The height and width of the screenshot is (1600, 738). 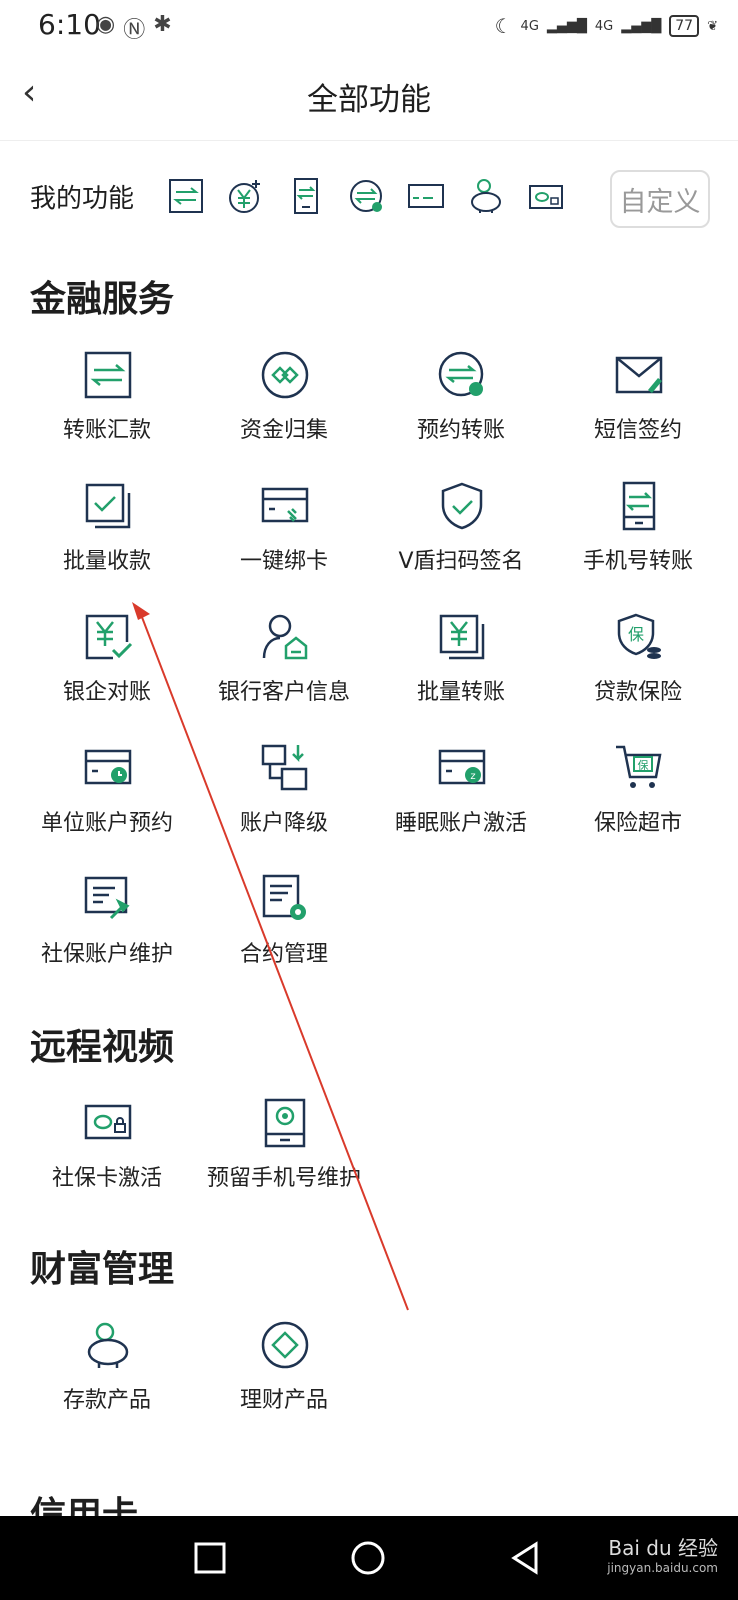 I want to click on loan-insurance-icon: 保, so click(x=639, y=636).